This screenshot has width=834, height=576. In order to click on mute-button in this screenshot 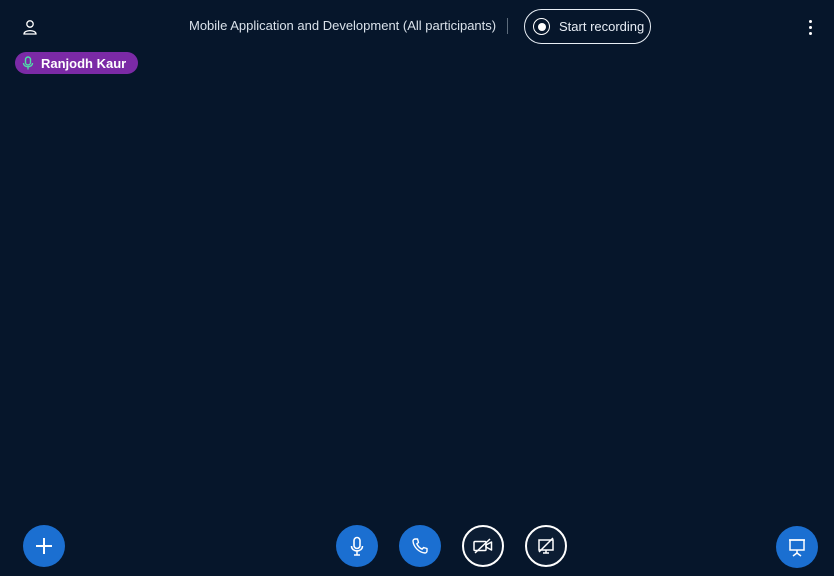, I will do `click(357, 546)`.